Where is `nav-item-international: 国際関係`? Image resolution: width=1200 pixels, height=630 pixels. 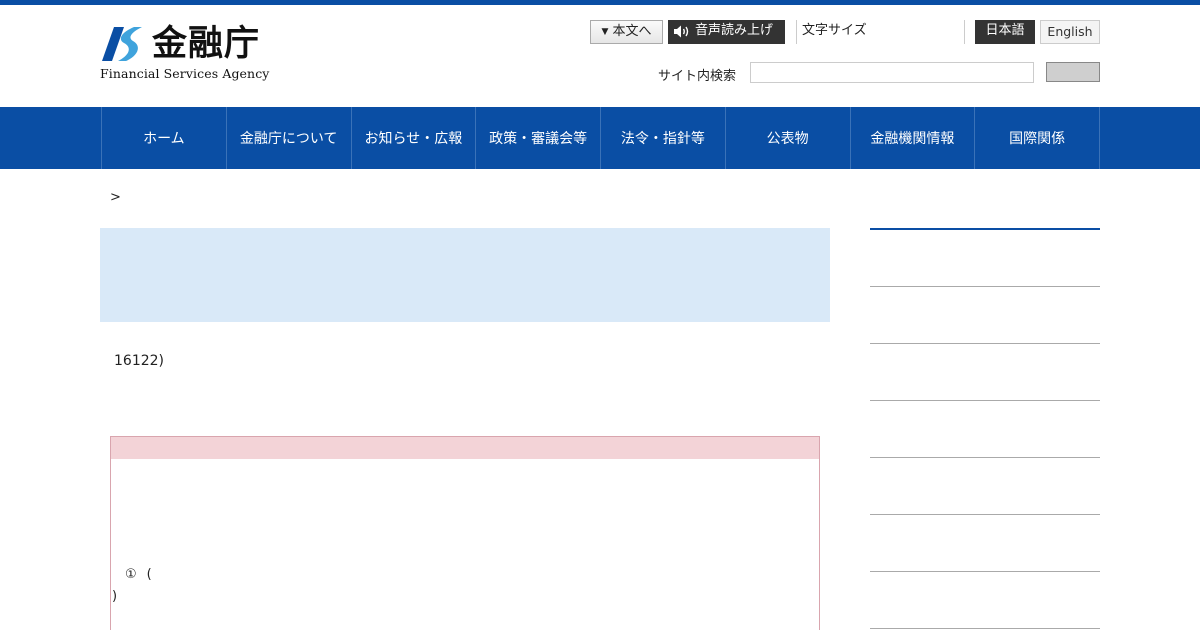
nav-item-international: 国際関係 is located at coordinates (1037, 138).